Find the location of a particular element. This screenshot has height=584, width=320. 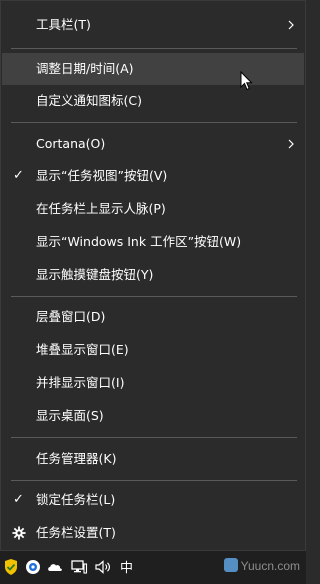

menu-item-label: 并排显示窗口(I) is located at coordinates (80, 382).